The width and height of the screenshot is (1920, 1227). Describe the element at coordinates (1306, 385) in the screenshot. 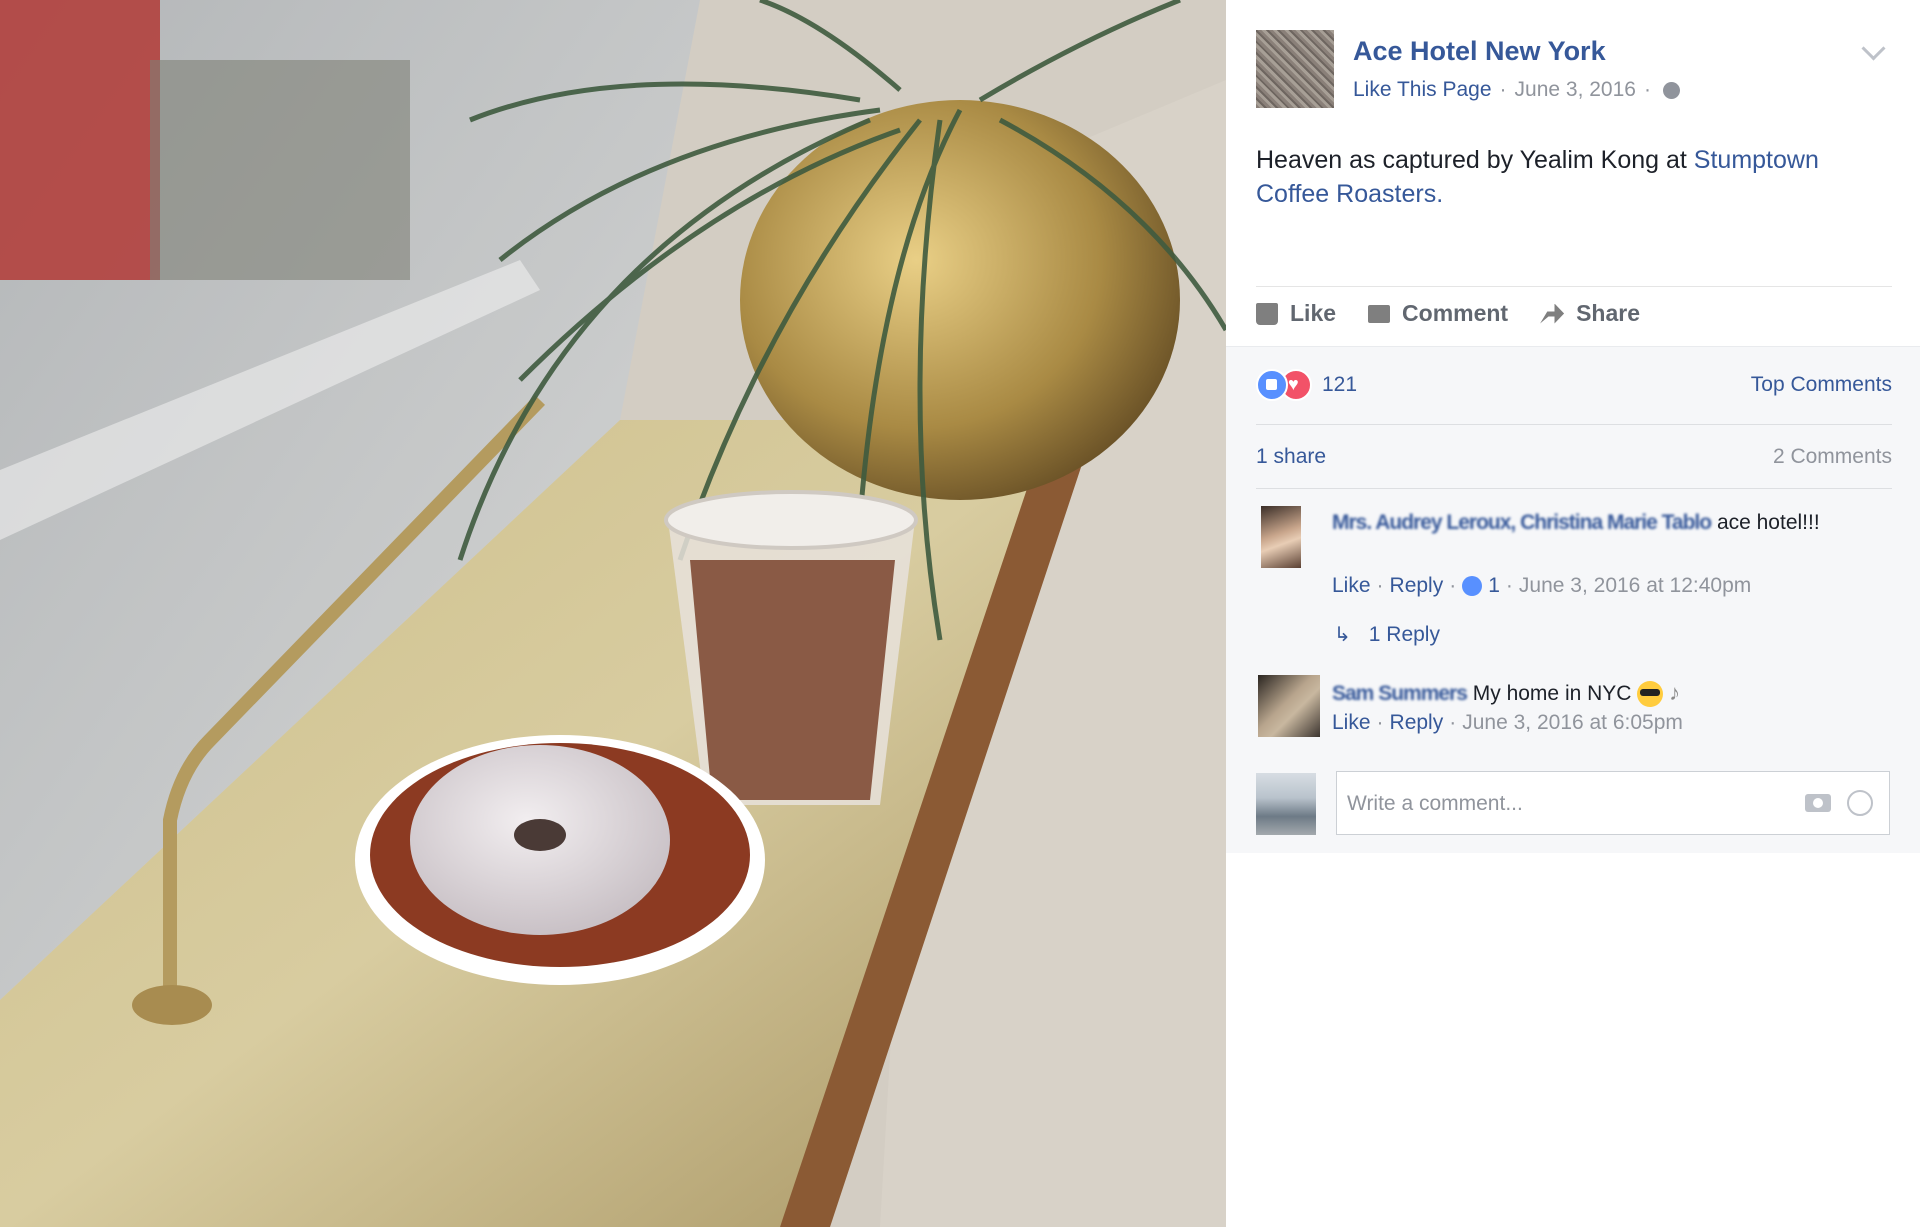

I see `reactions-summary: 121` at that location.